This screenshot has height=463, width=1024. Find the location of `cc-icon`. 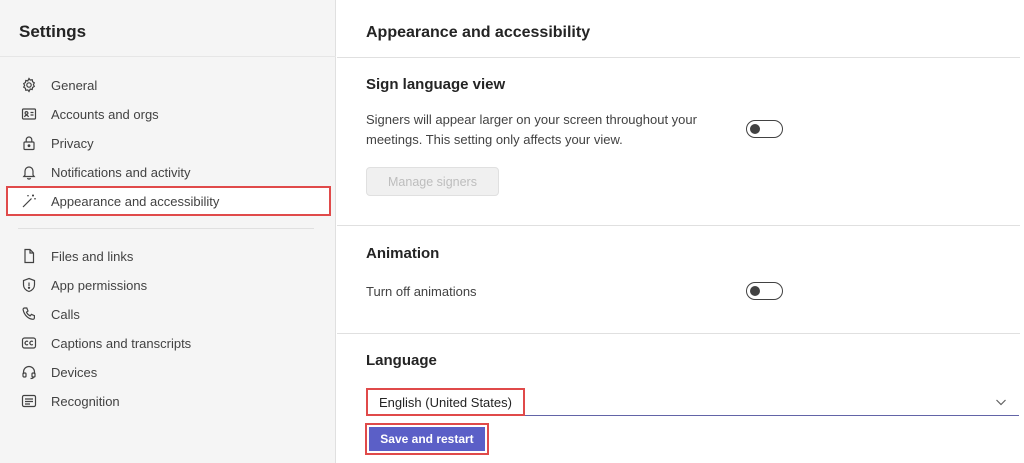

cc-icon is located at coordinates (29, 343).